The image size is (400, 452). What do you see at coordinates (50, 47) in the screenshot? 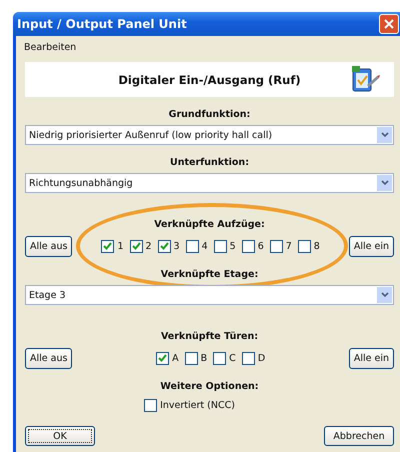
I see `menu-item: Bearbeiten` at bounding box center [50, 47].